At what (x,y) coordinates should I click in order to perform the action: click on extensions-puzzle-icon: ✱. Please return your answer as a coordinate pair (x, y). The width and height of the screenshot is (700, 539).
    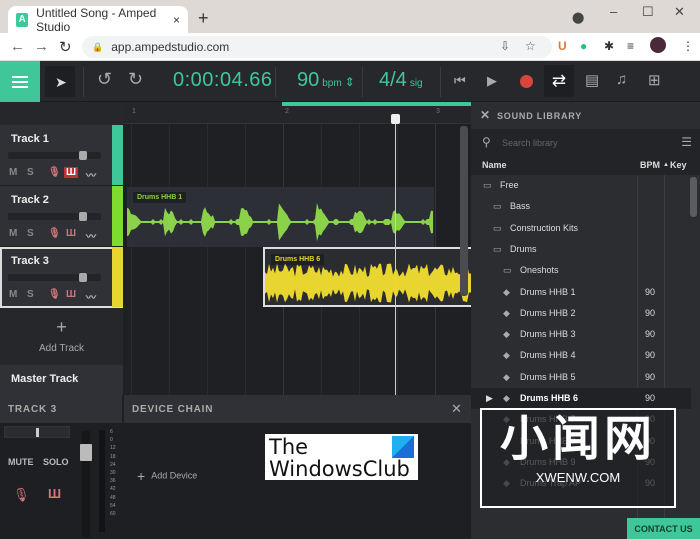
    Looking at the image, I should click on (609, 46).